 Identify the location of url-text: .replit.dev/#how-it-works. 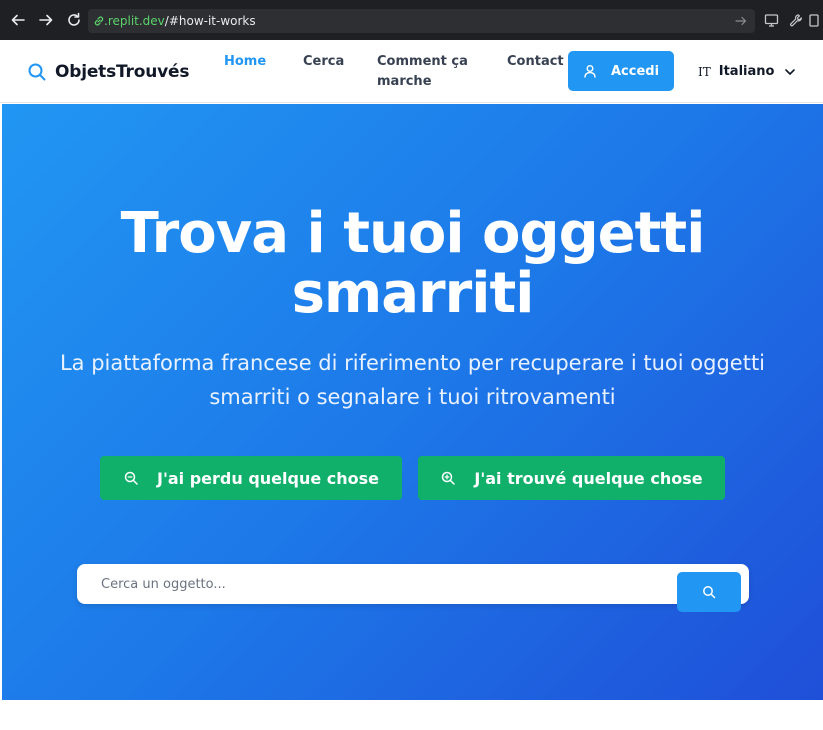
(180, 21).